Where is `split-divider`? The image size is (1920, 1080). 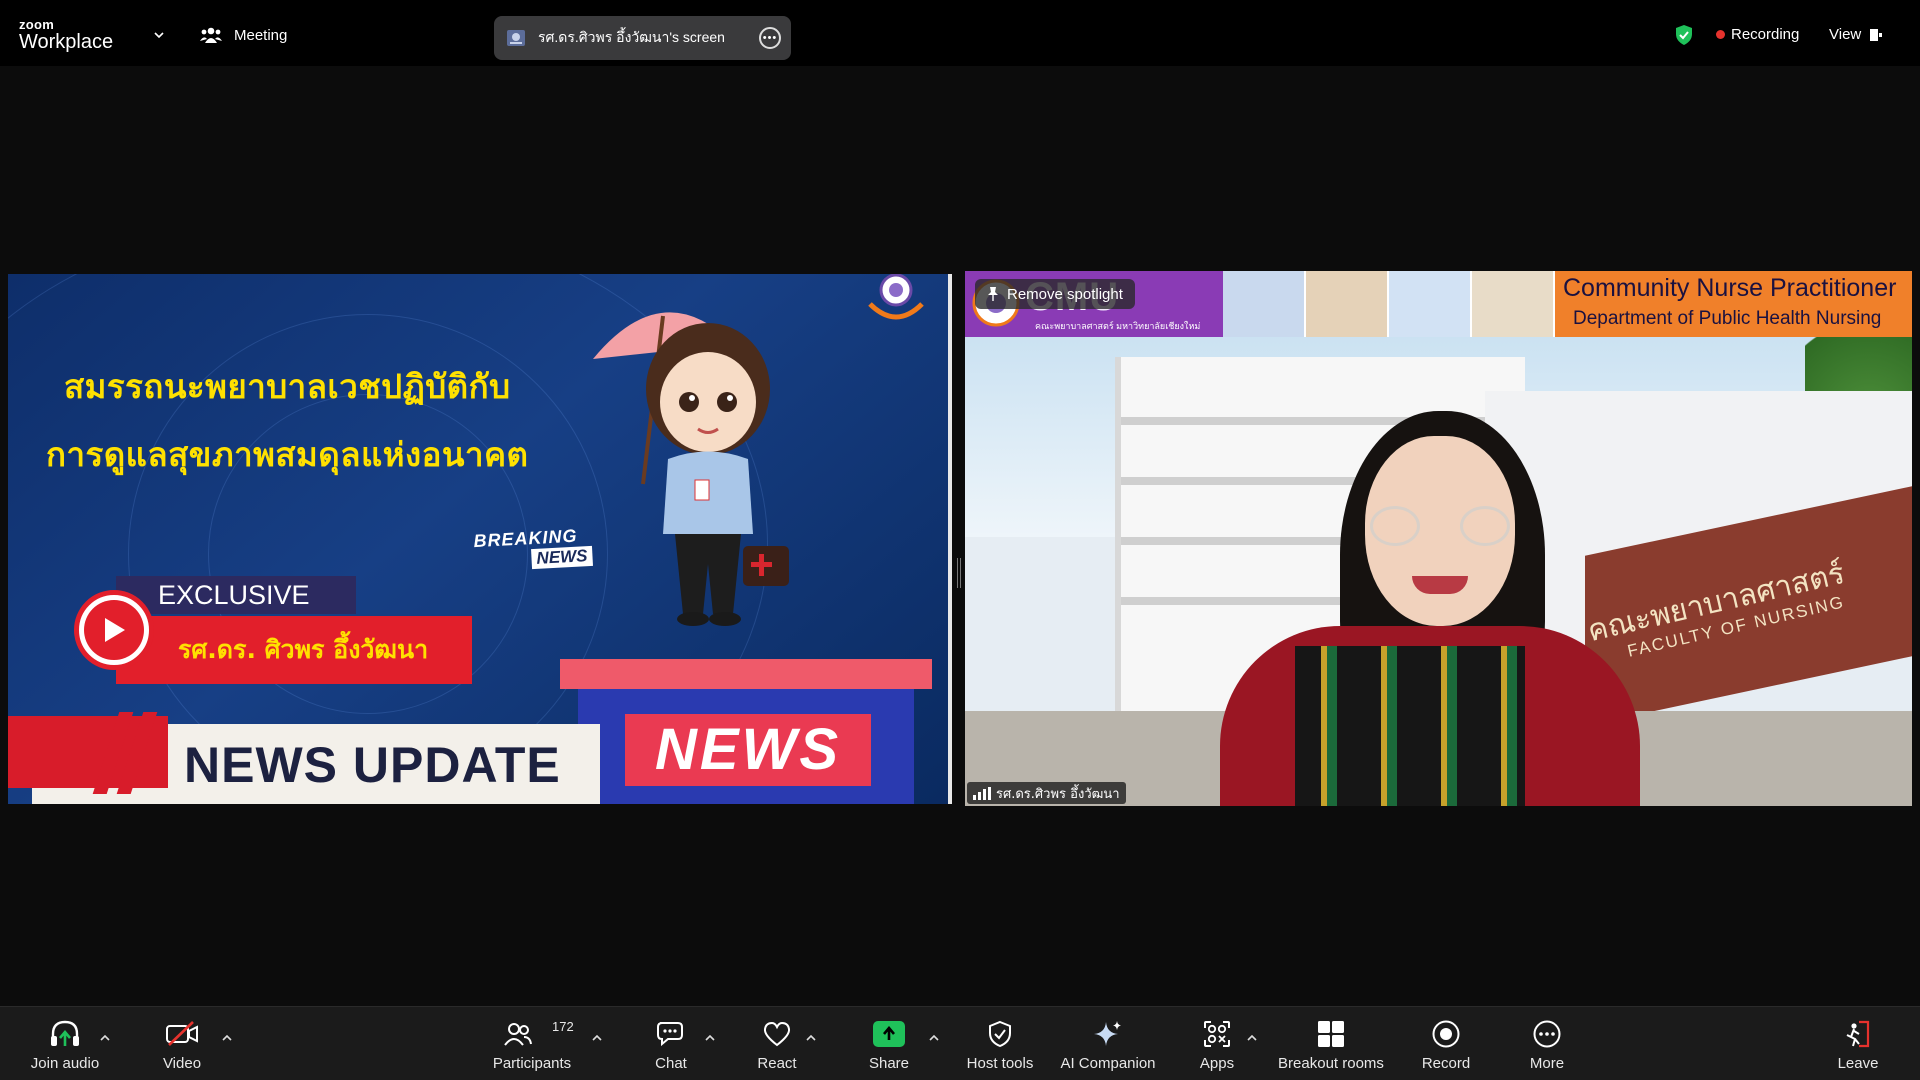 split-divider is located at coordinates (950, 539).